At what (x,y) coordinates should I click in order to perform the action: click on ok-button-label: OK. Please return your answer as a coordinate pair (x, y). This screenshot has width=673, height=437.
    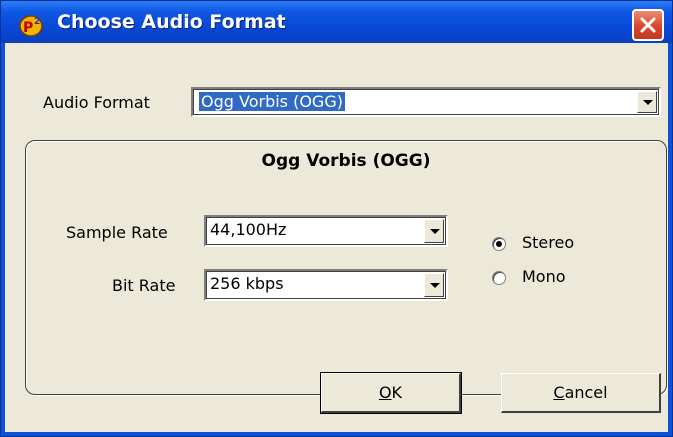
    Looking at the image, I should click on (390, 392).